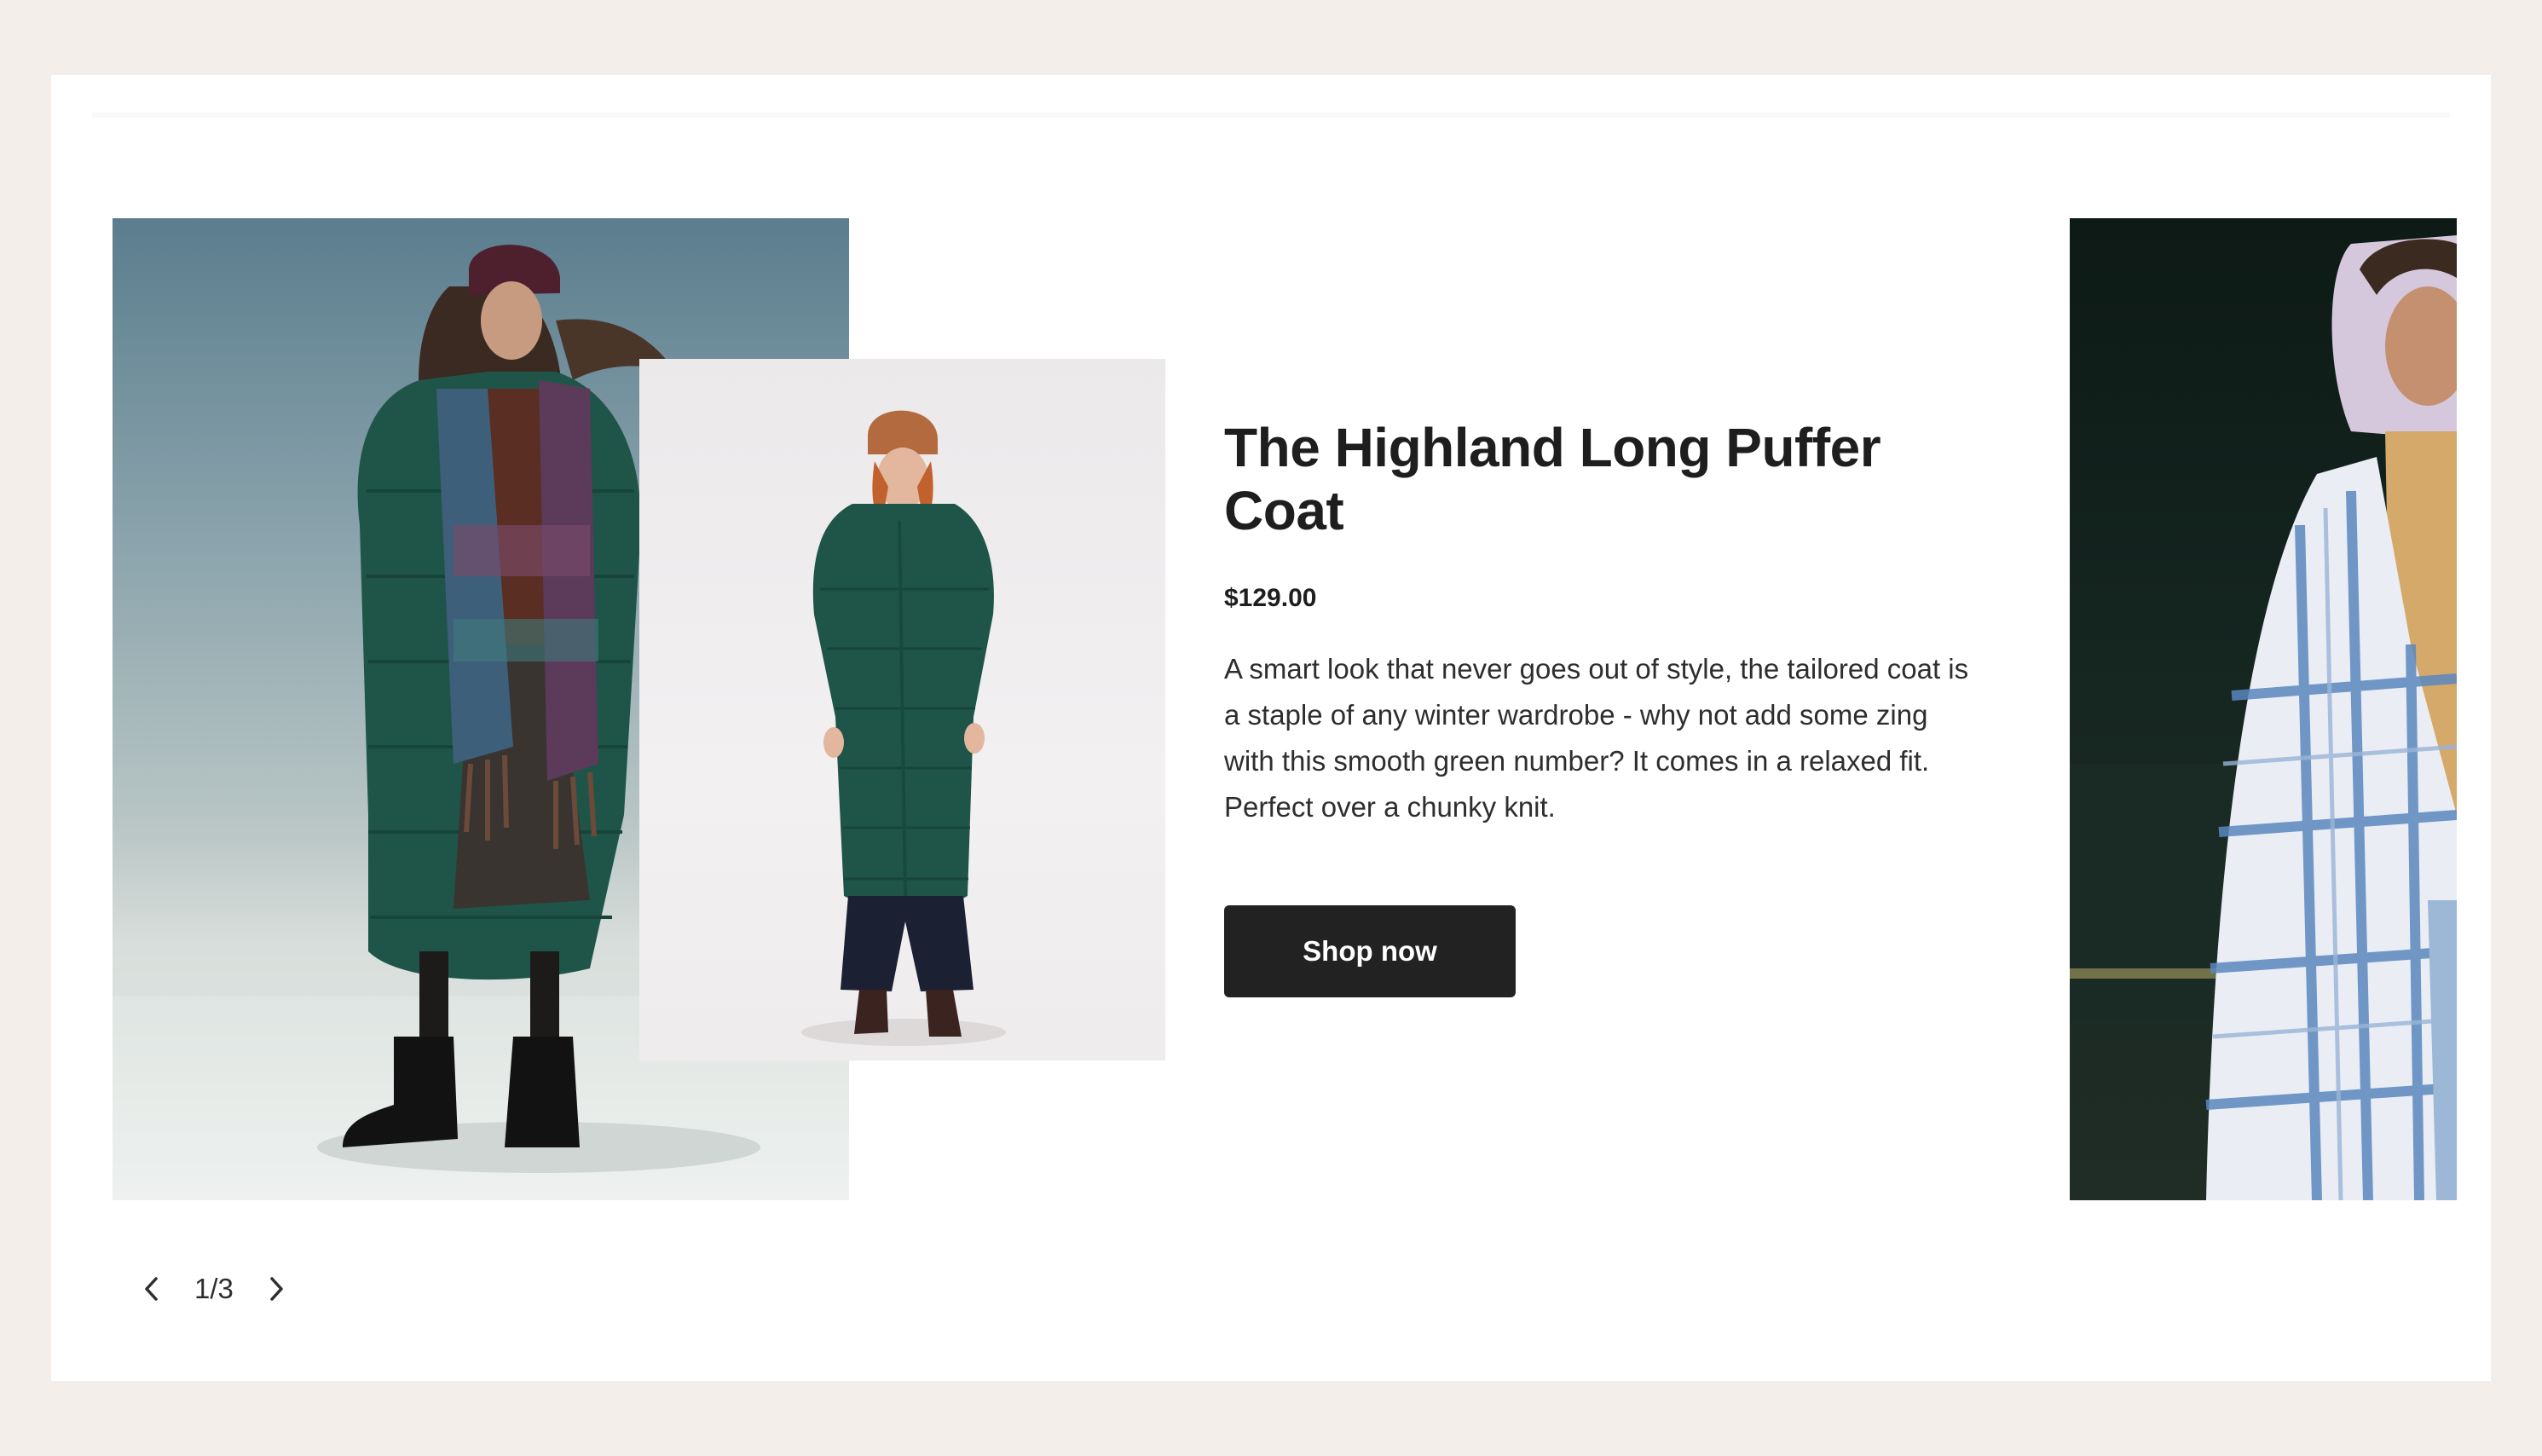 The image size is (2542, 1456). What do you see at coordinates (1271, 115) in the screenshot?
I see `divider` at bounding box center [1271, 115].